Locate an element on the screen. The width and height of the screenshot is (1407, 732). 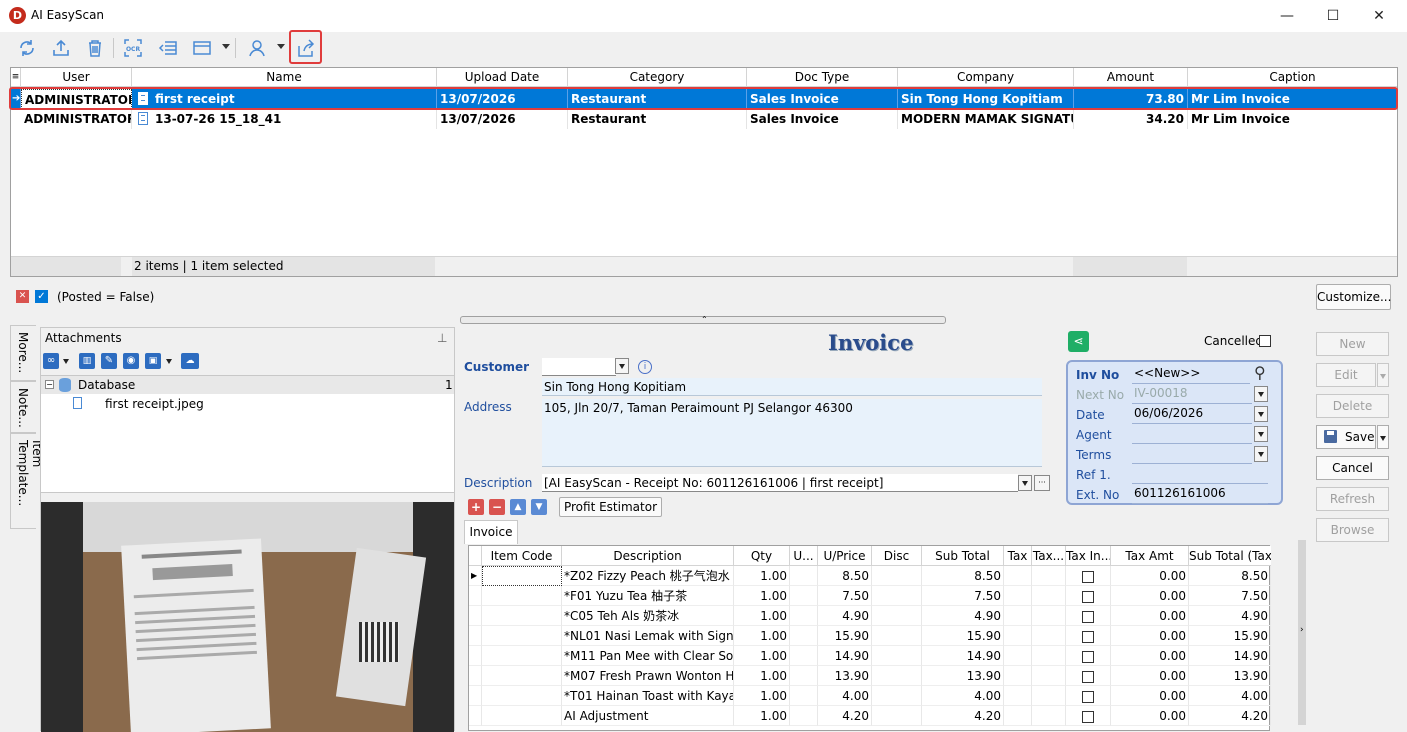
cell-name: 13-07-26 15_18_41 is located at coordinates (284, 119).